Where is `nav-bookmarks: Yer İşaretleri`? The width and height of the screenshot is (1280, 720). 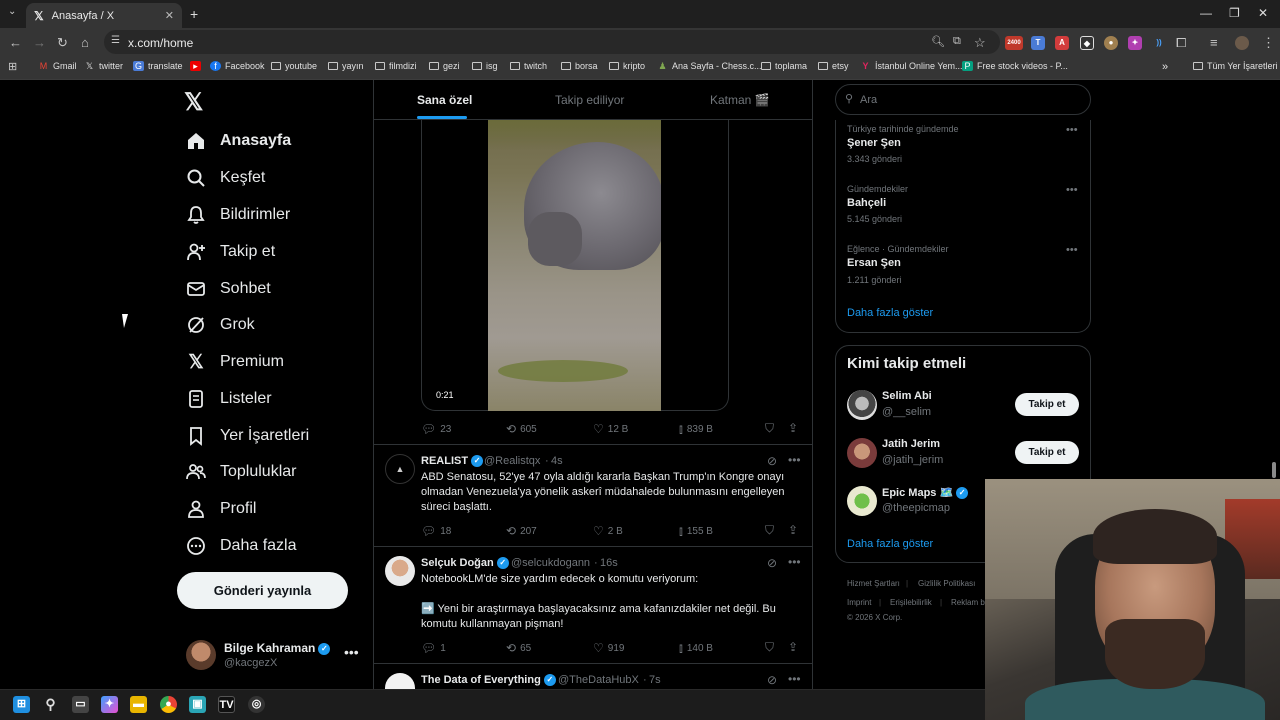 nav-bookmarks: Yer İşaretleri is located at coordinates (247, 436).